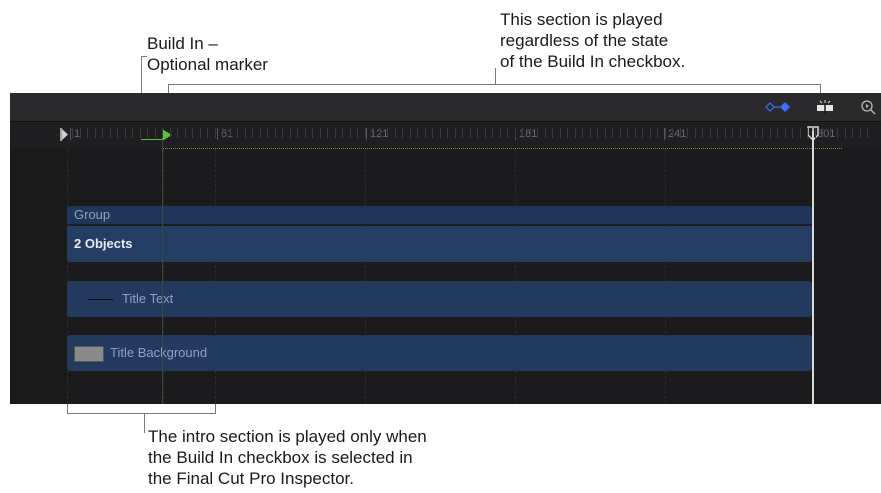 The height and width of the screenshot is (493, 881). What do you see at coordinates (825, 107) in the screenshot?
I see `snapping-icon` at bounding box center [825, 107].